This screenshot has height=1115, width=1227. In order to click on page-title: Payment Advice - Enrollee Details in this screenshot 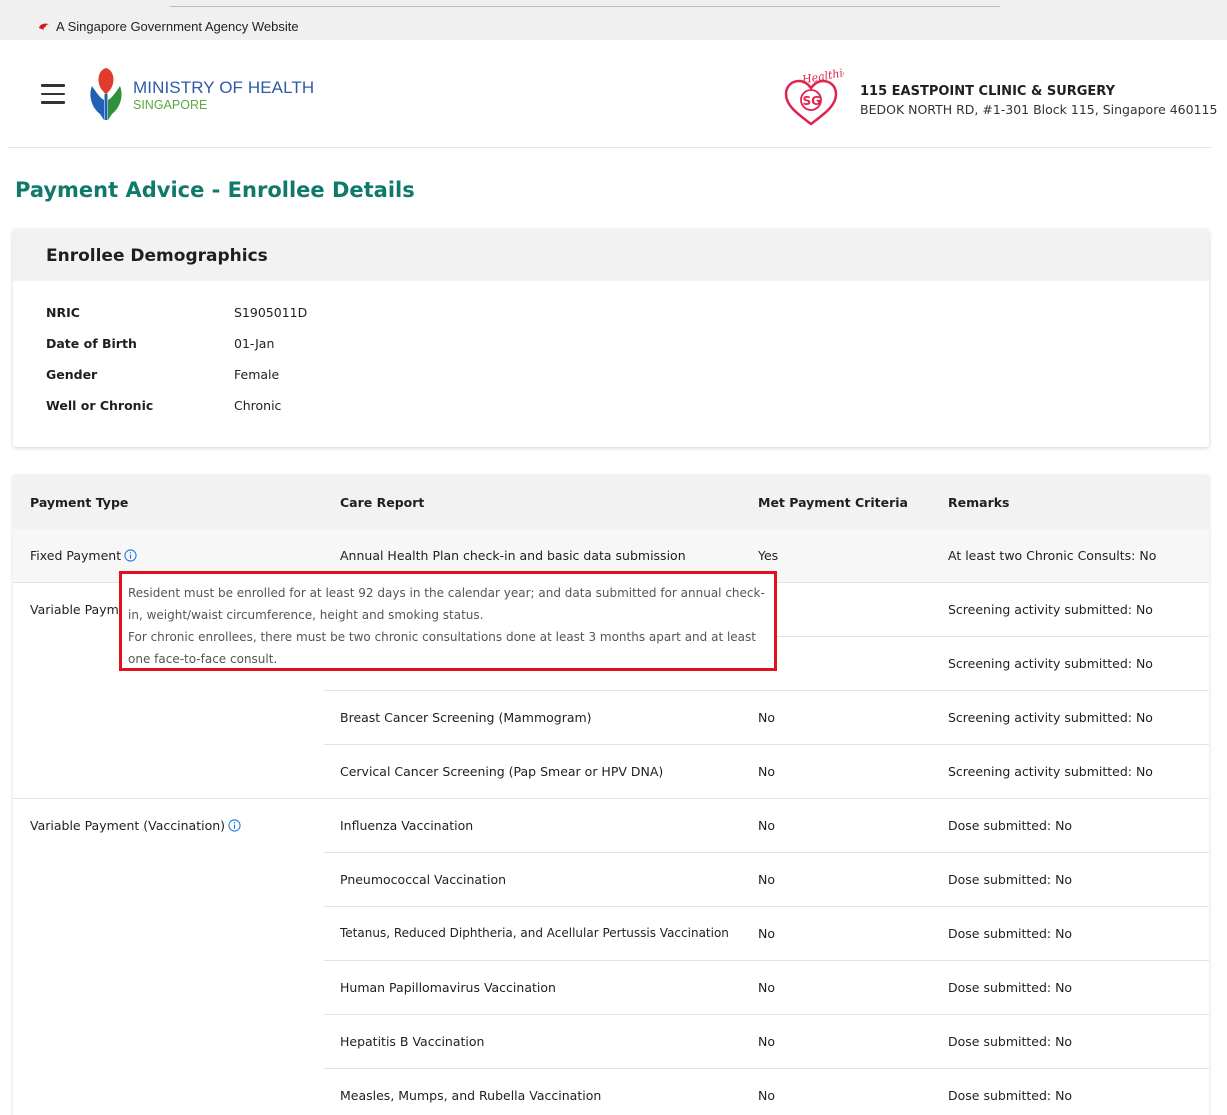, I will do `click(215, 190)`.